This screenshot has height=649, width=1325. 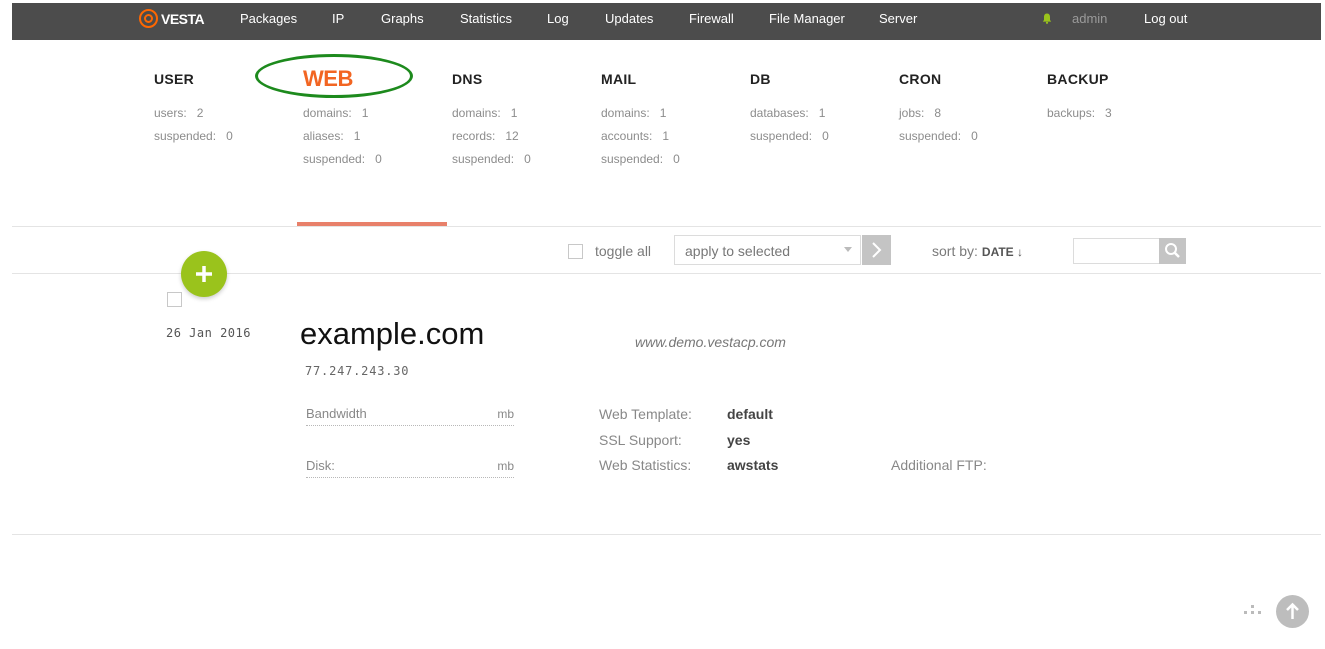 What do you see at coordinates (920, 113) in the screenshot?
I see `stat-cron-jobs: jobs: 8` at bounding box center [920, 113].